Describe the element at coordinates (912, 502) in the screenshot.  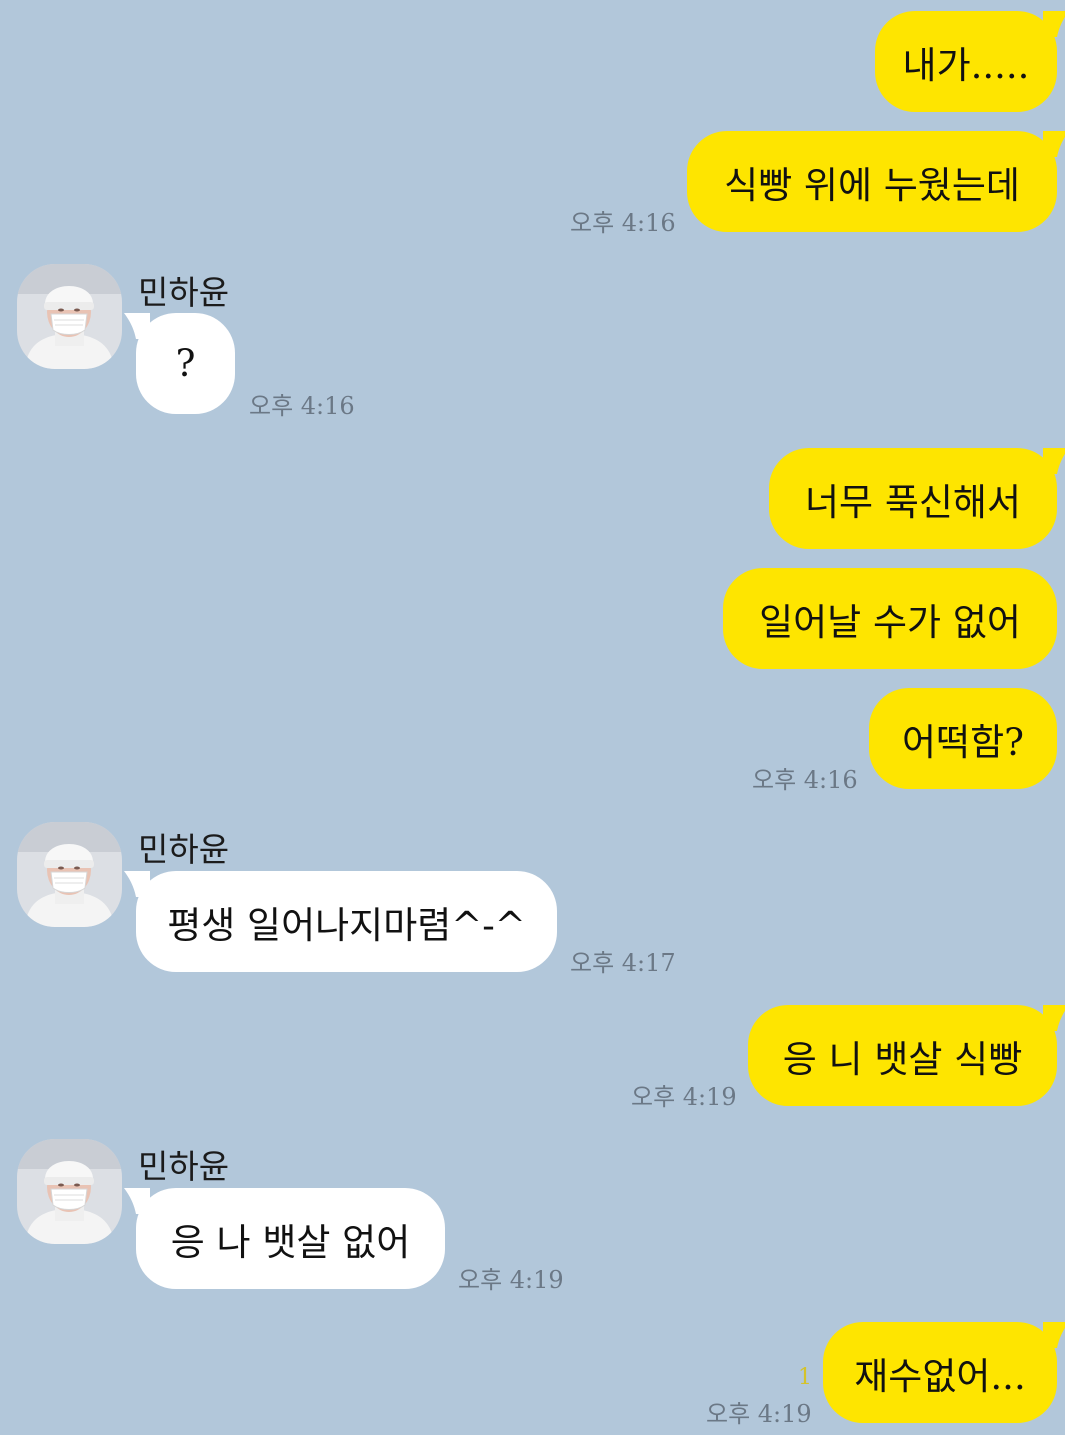
I see `message-text: 너무 푹신해서` at that location.